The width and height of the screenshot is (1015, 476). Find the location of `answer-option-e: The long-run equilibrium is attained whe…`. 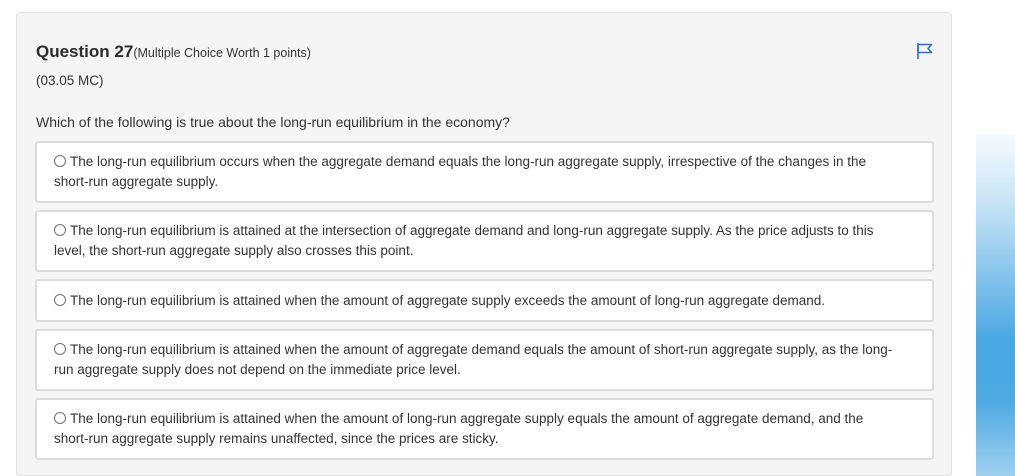

answer-option-e: The long-run equilibrium is attained whe… is located at coordinates (484, 429).